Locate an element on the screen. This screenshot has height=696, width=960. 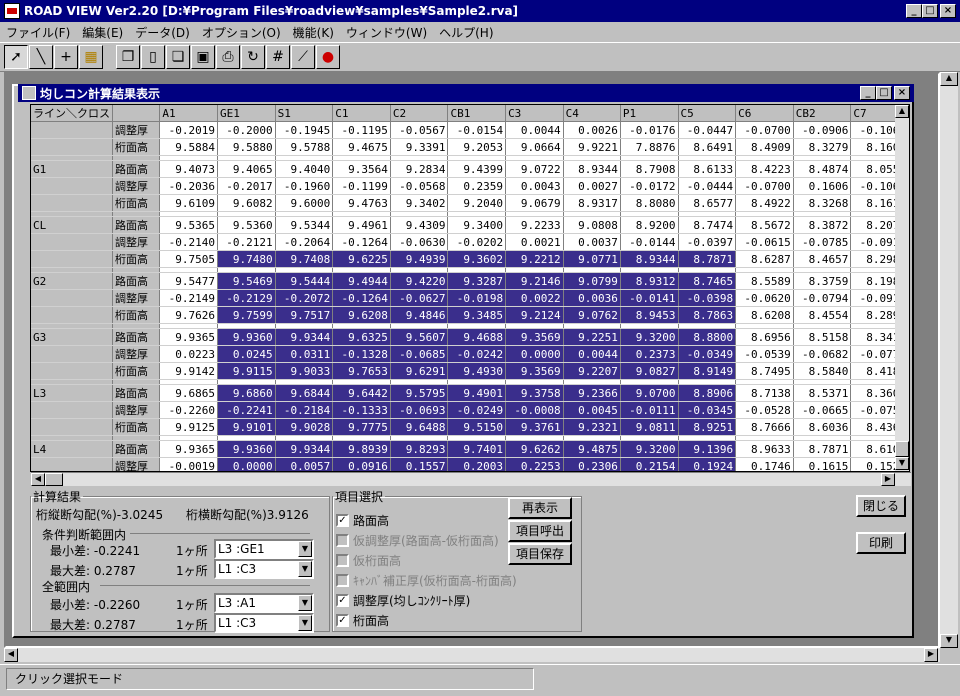
grid-cell: 9.0811 is located at coordinates (649, 427).